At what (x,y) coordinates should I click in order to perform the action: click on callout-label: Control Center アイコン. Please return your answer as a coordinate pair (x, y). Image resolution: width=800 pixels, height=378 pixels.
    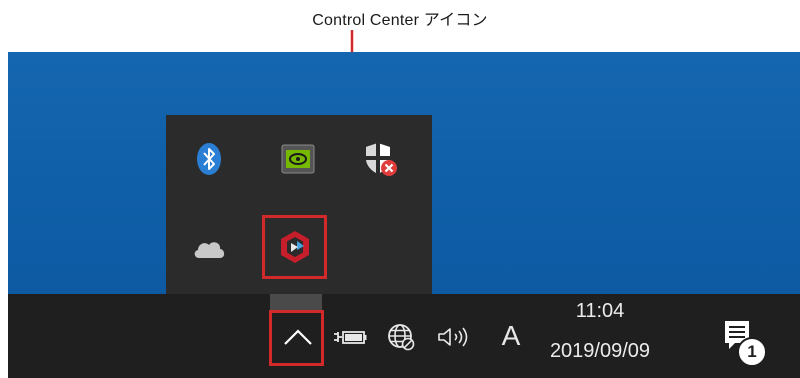
    Looking at the image, I should click on (400, 20).